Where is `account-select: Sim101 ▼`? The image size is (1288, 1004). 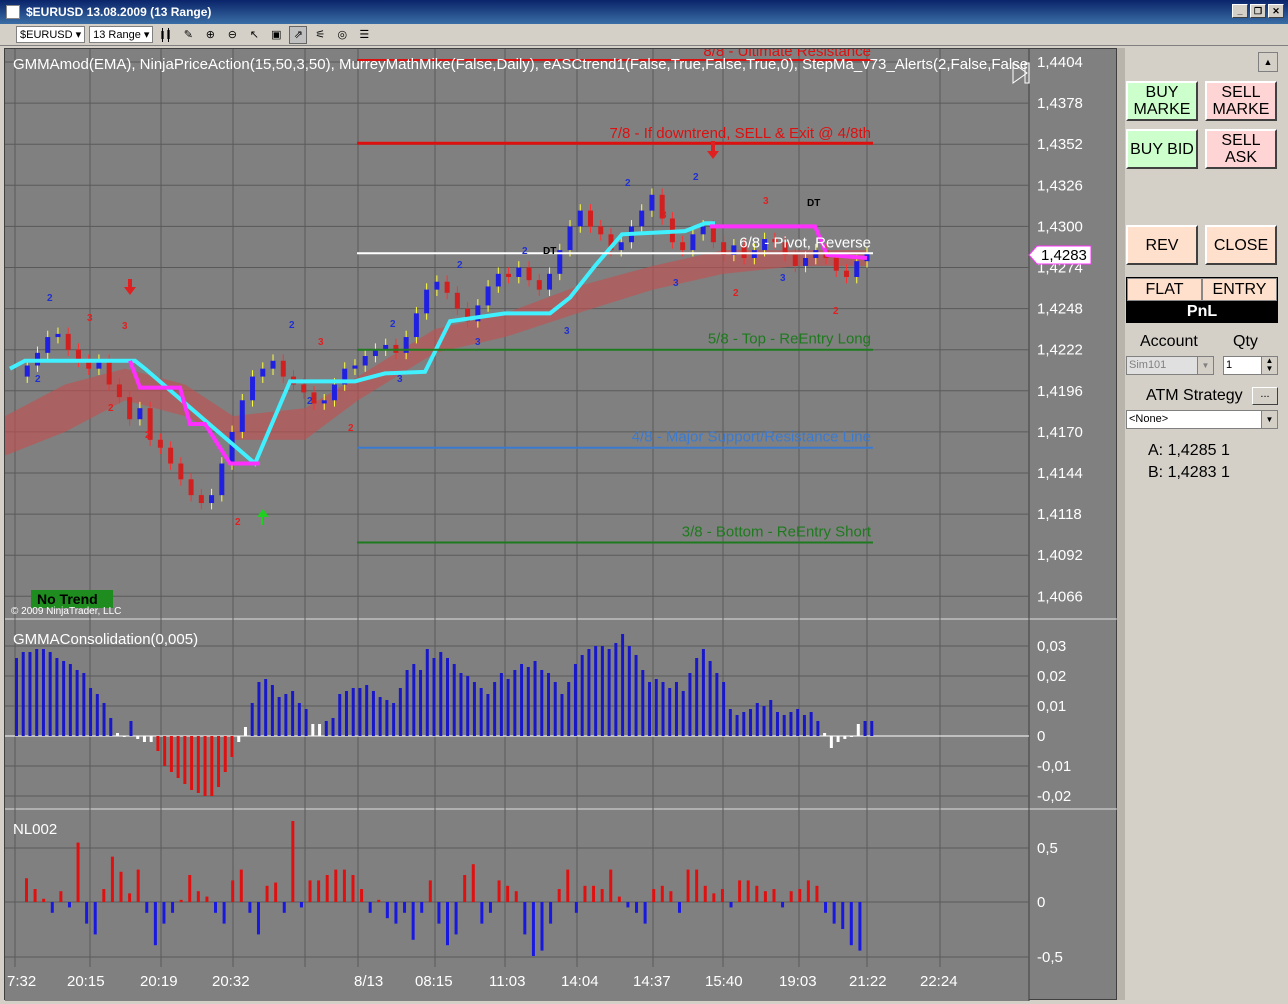 account-select: Sim101 ▼ is located at coordinates (1170, 365).